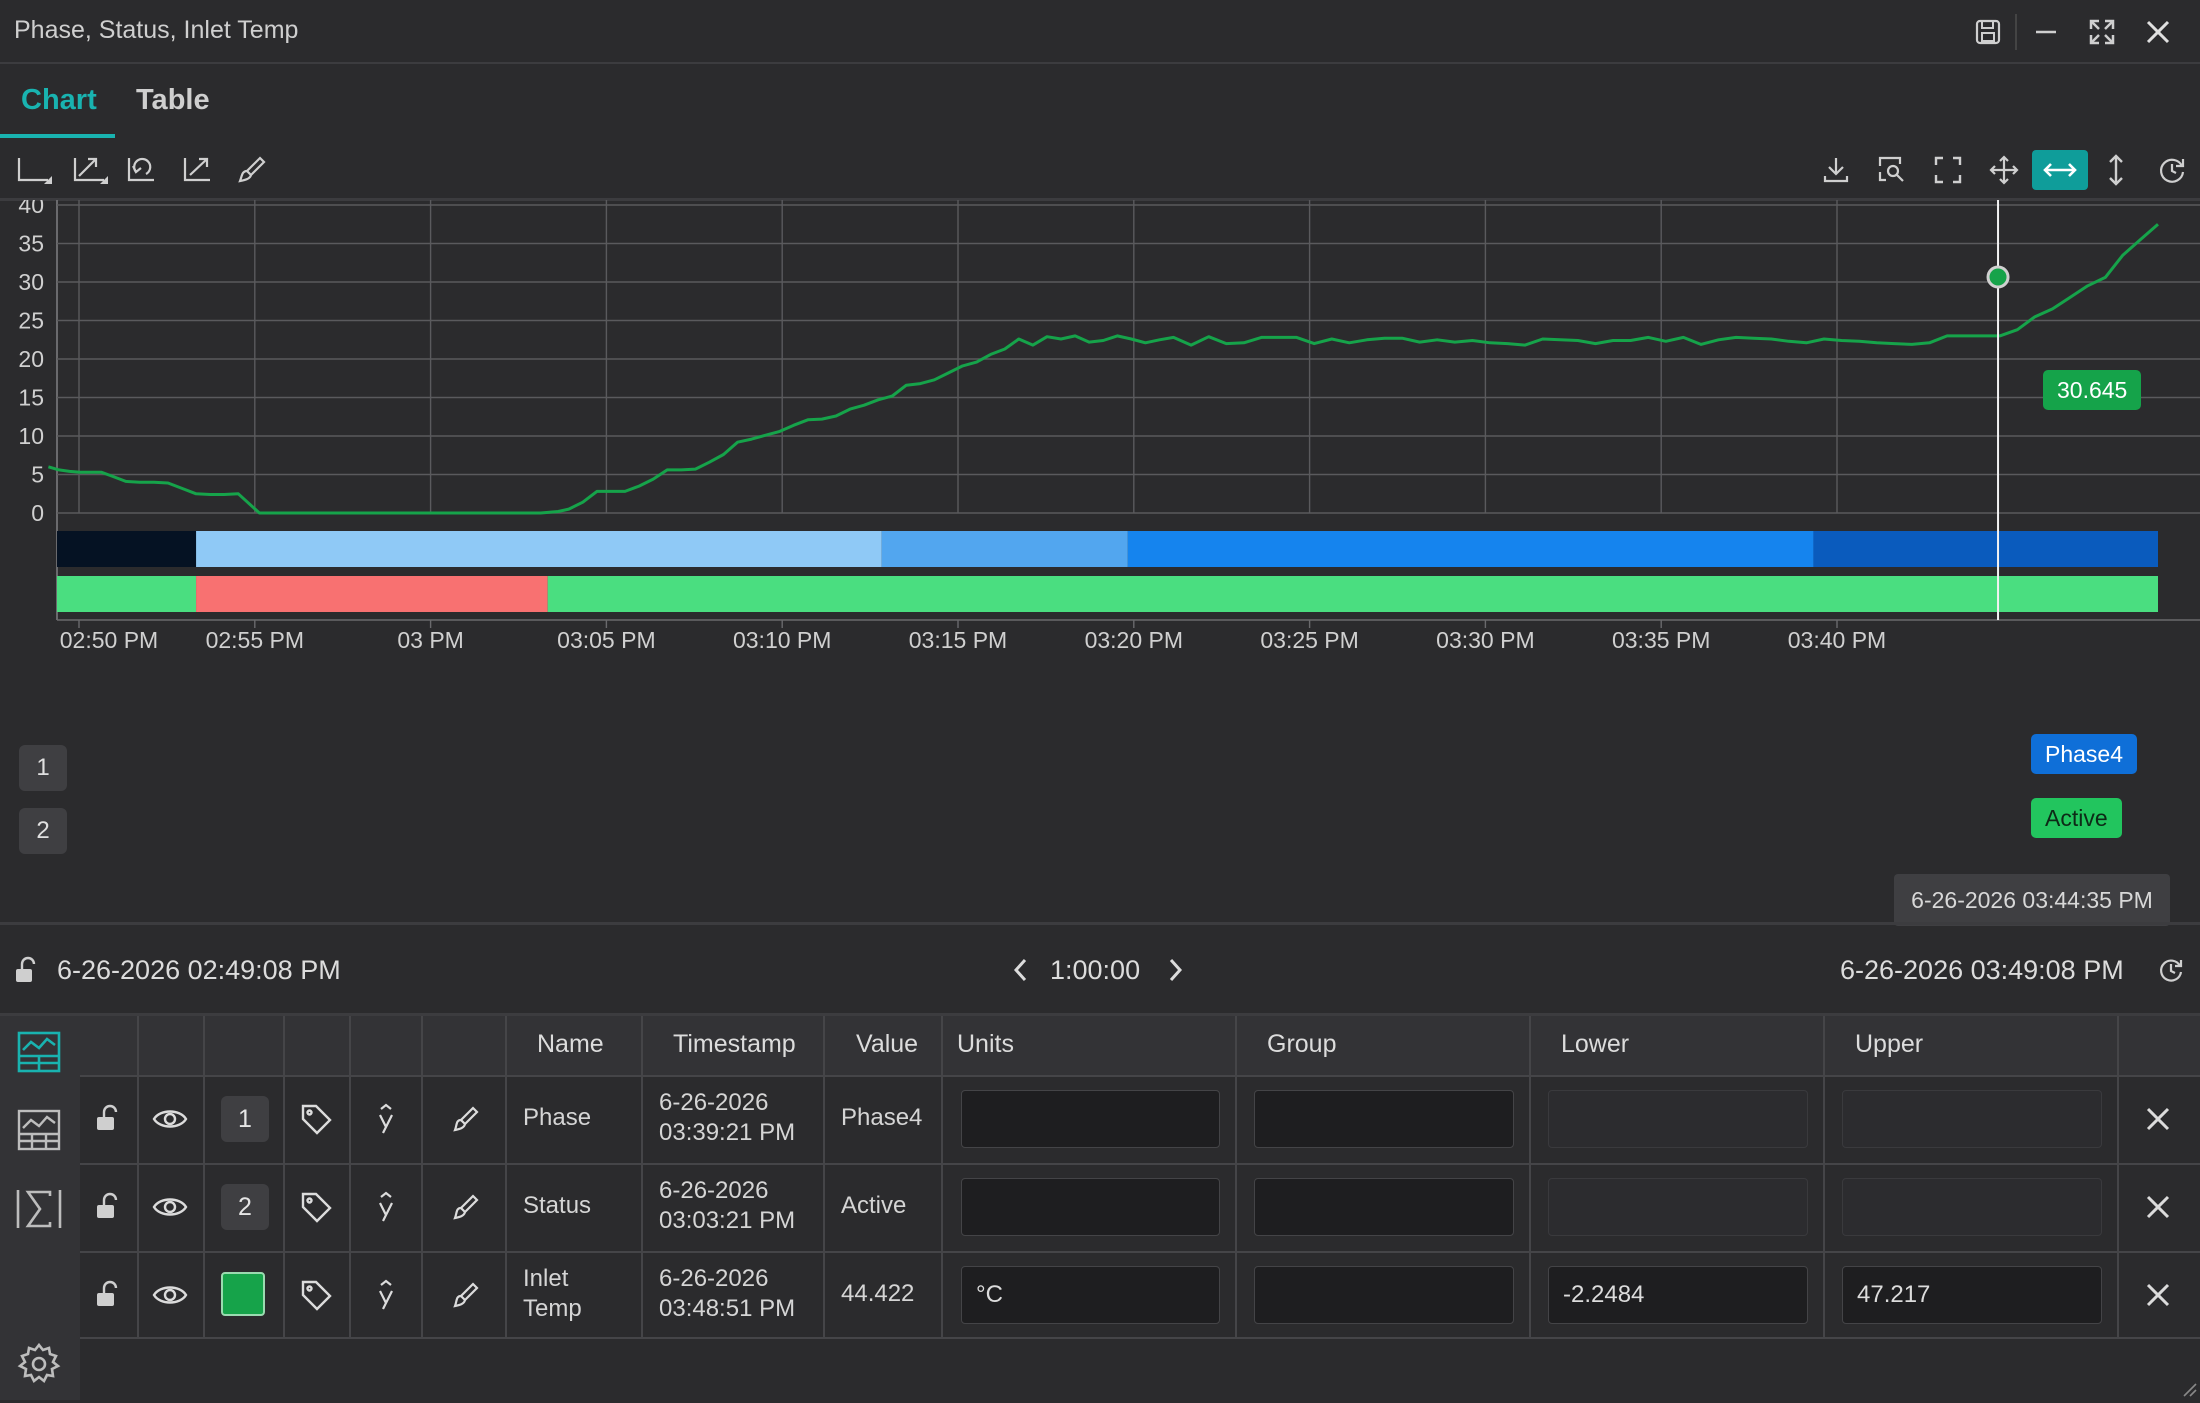 The height and width of the screenshot is (1403, 2200). I want to click on row-3-units-input: °C, so click(1090, 1295).